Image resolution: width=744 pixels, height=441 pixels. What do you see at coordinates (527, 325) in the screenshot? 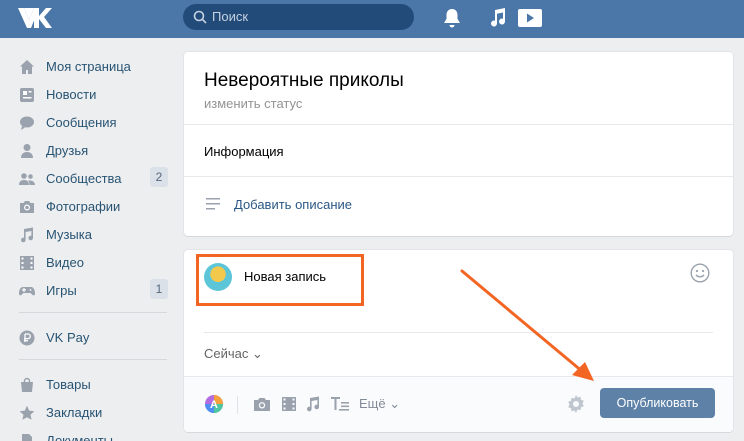
I see `annotation-arrow-icon` at bounding box center [527, 325].